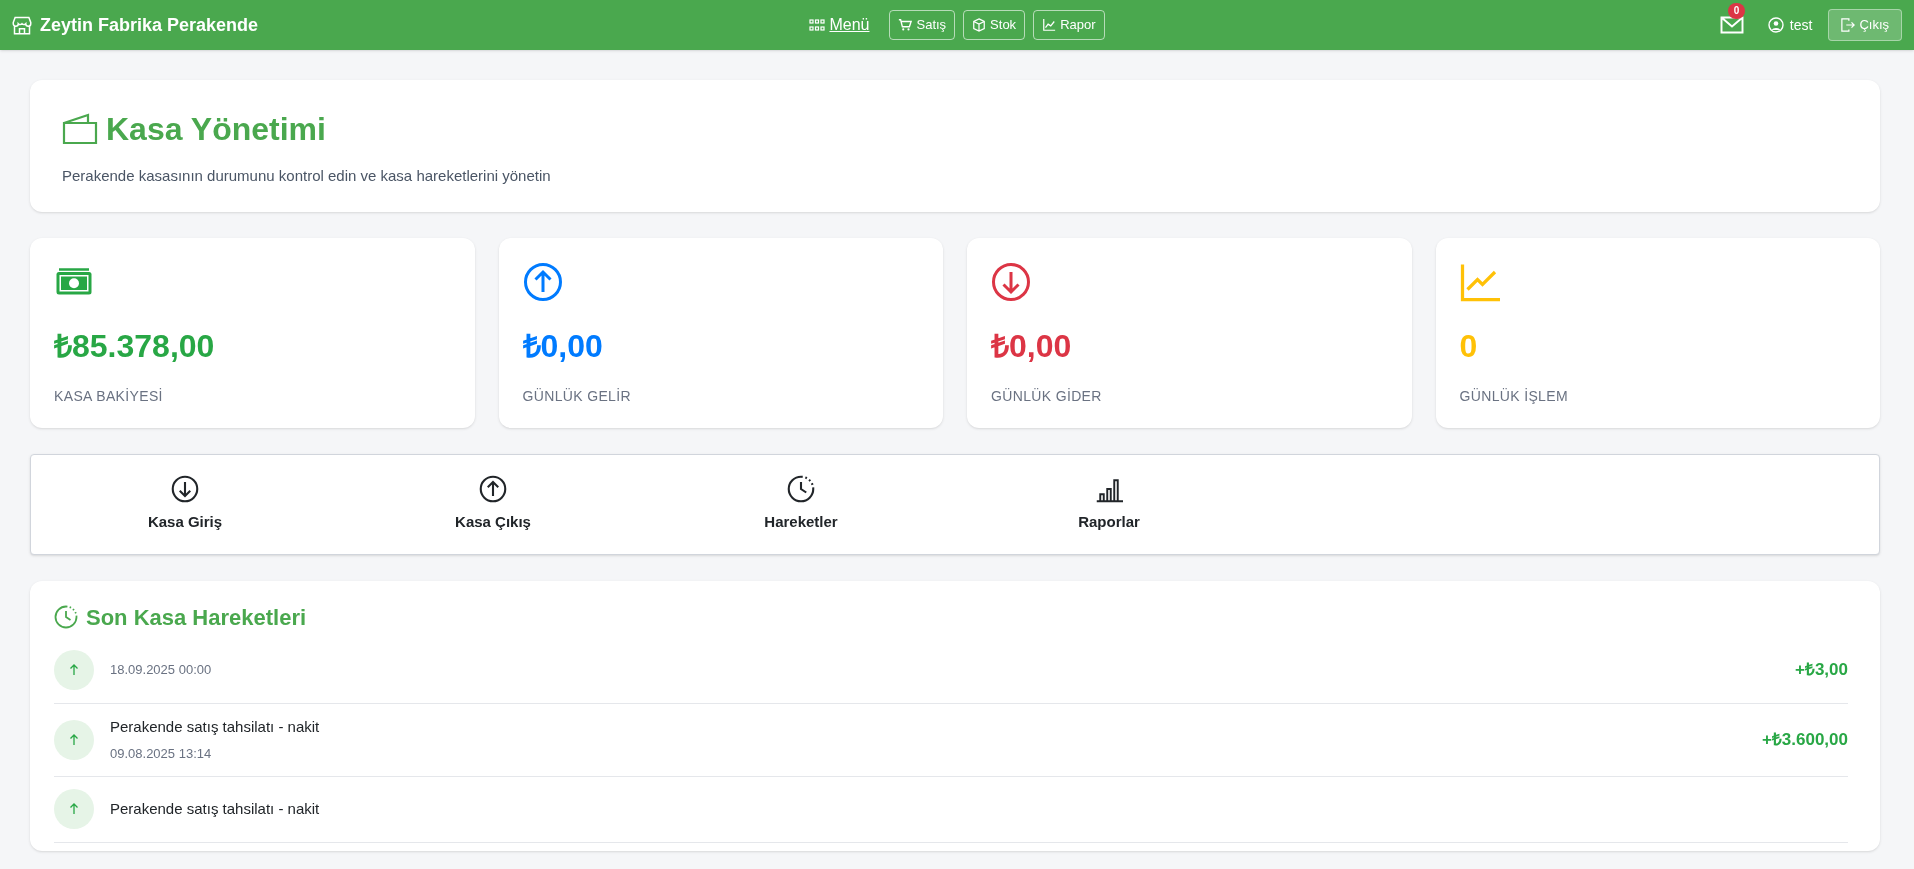 The width and height of the screenshot is (1914, 869). Describe the element at coordinates (1731, 25) in the screenshot. I see `mail-icon` at that location.